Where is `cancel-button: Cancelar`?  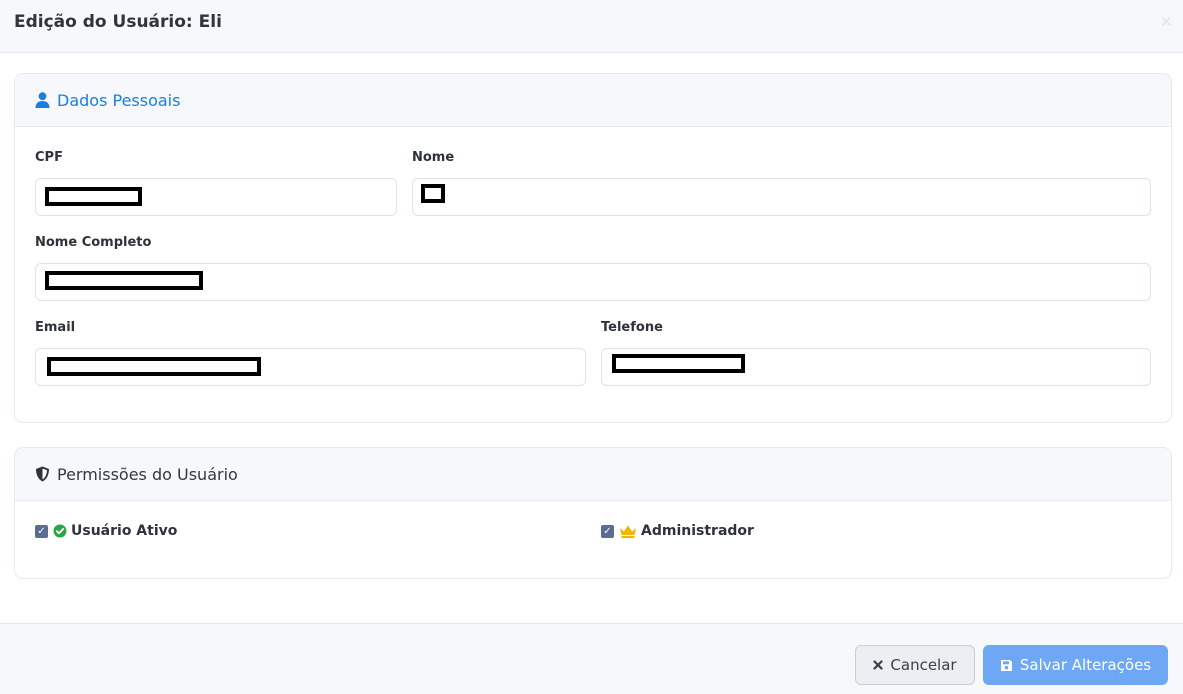
cancel-button: Cancelar is located at coordinates (915, 665).